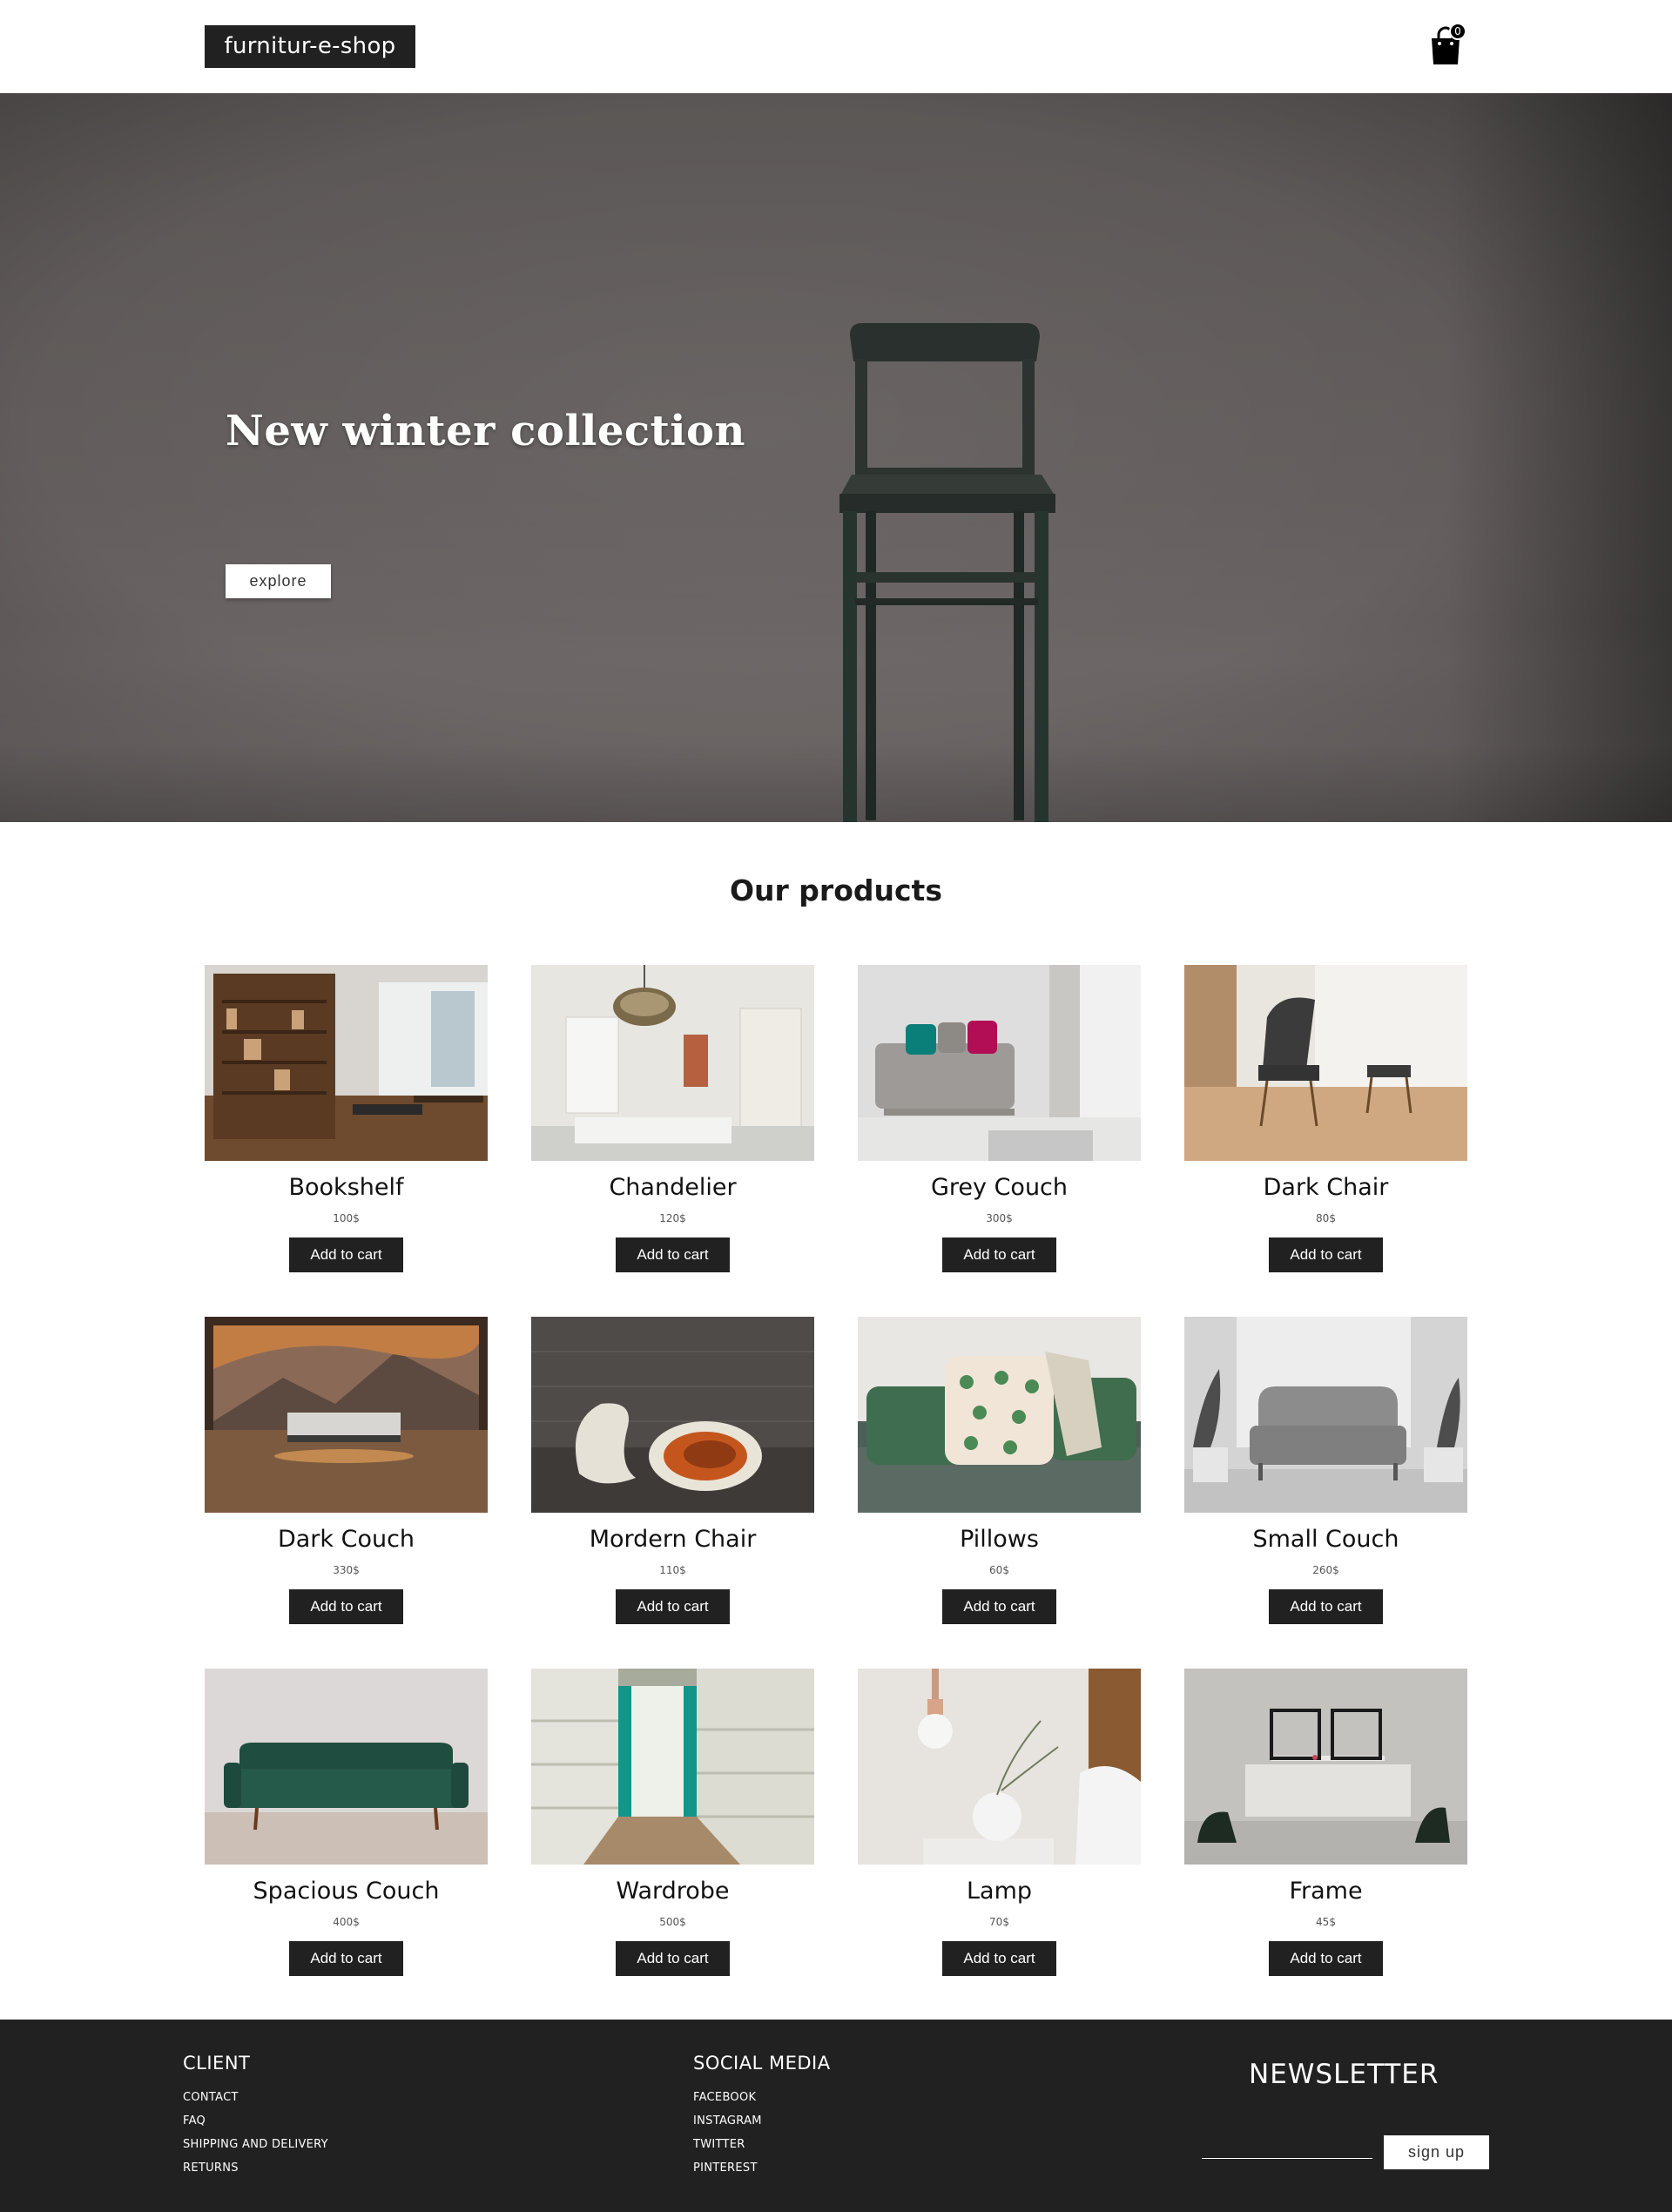  What do you see at coordinates (672, 1415) in the screenshot?
I see `product-image-mordern-chair` at bounding box center [672, 1415].